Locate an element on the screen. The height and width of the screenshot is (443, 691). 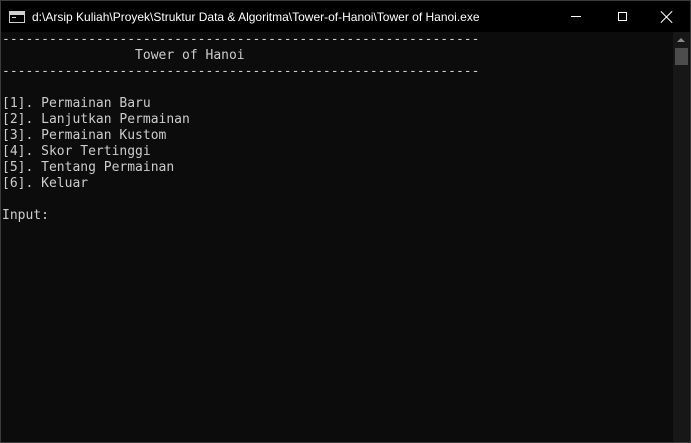
menu-item-custom-game: [3]. Permainan Kustom is located at coordinates (84, 135).